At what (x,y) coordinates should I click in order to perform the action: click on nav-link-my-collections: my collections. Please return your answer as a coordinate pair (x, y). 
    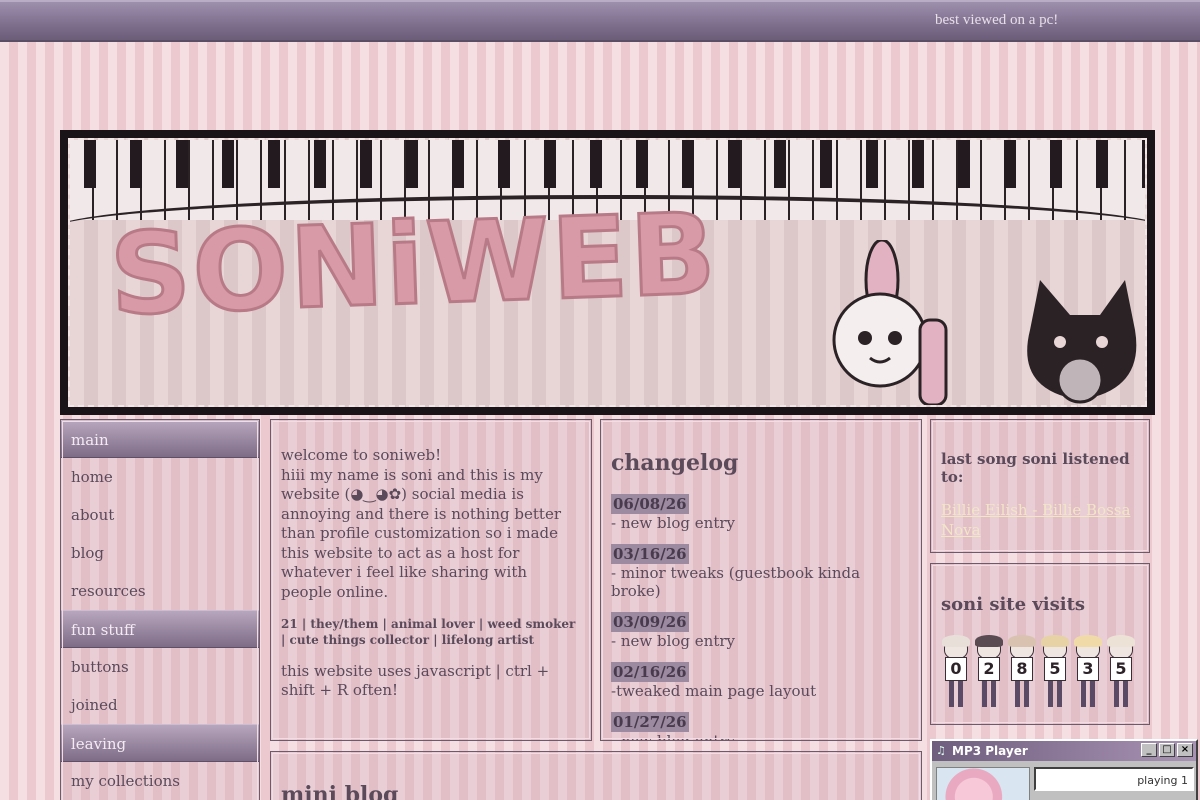
    Looking at the image, I should click on (160, 781).